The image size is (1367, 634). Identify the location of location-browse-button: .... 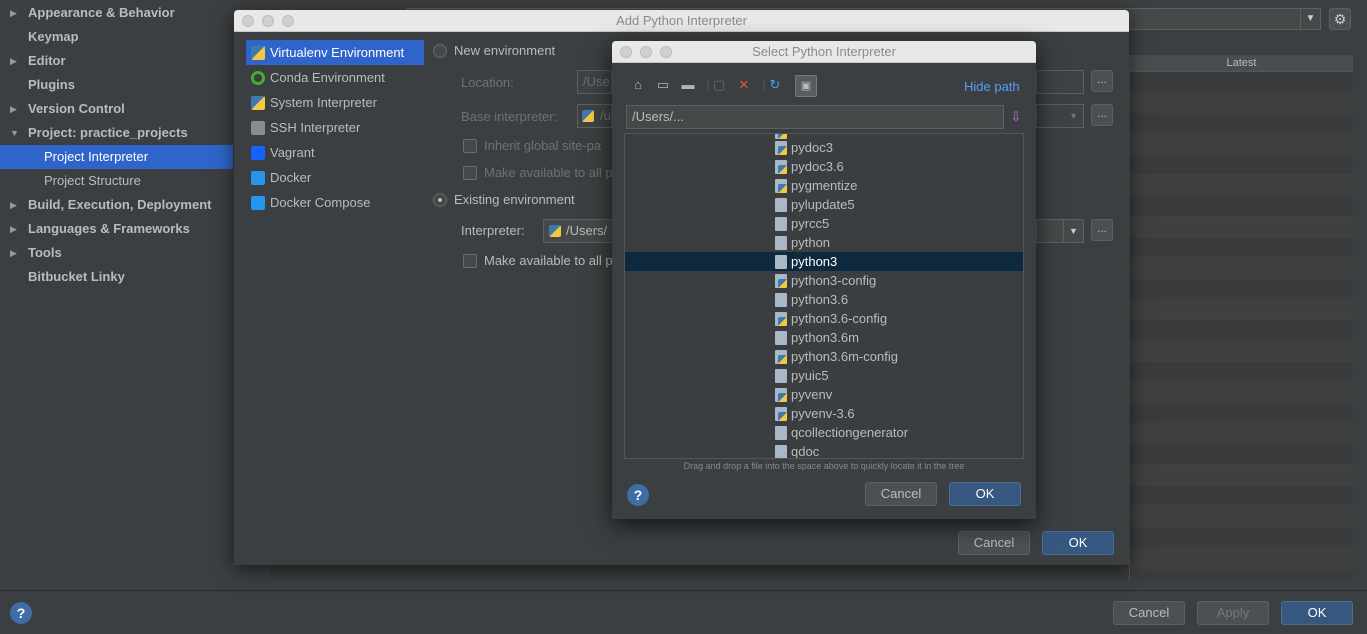
(1102, 81).